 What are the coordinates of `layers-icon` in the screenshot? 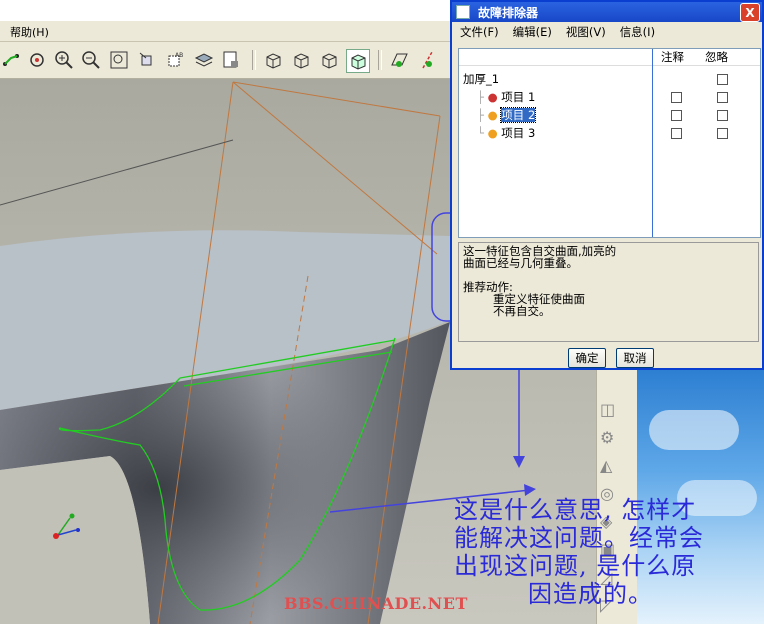 It's located at (204, 60).